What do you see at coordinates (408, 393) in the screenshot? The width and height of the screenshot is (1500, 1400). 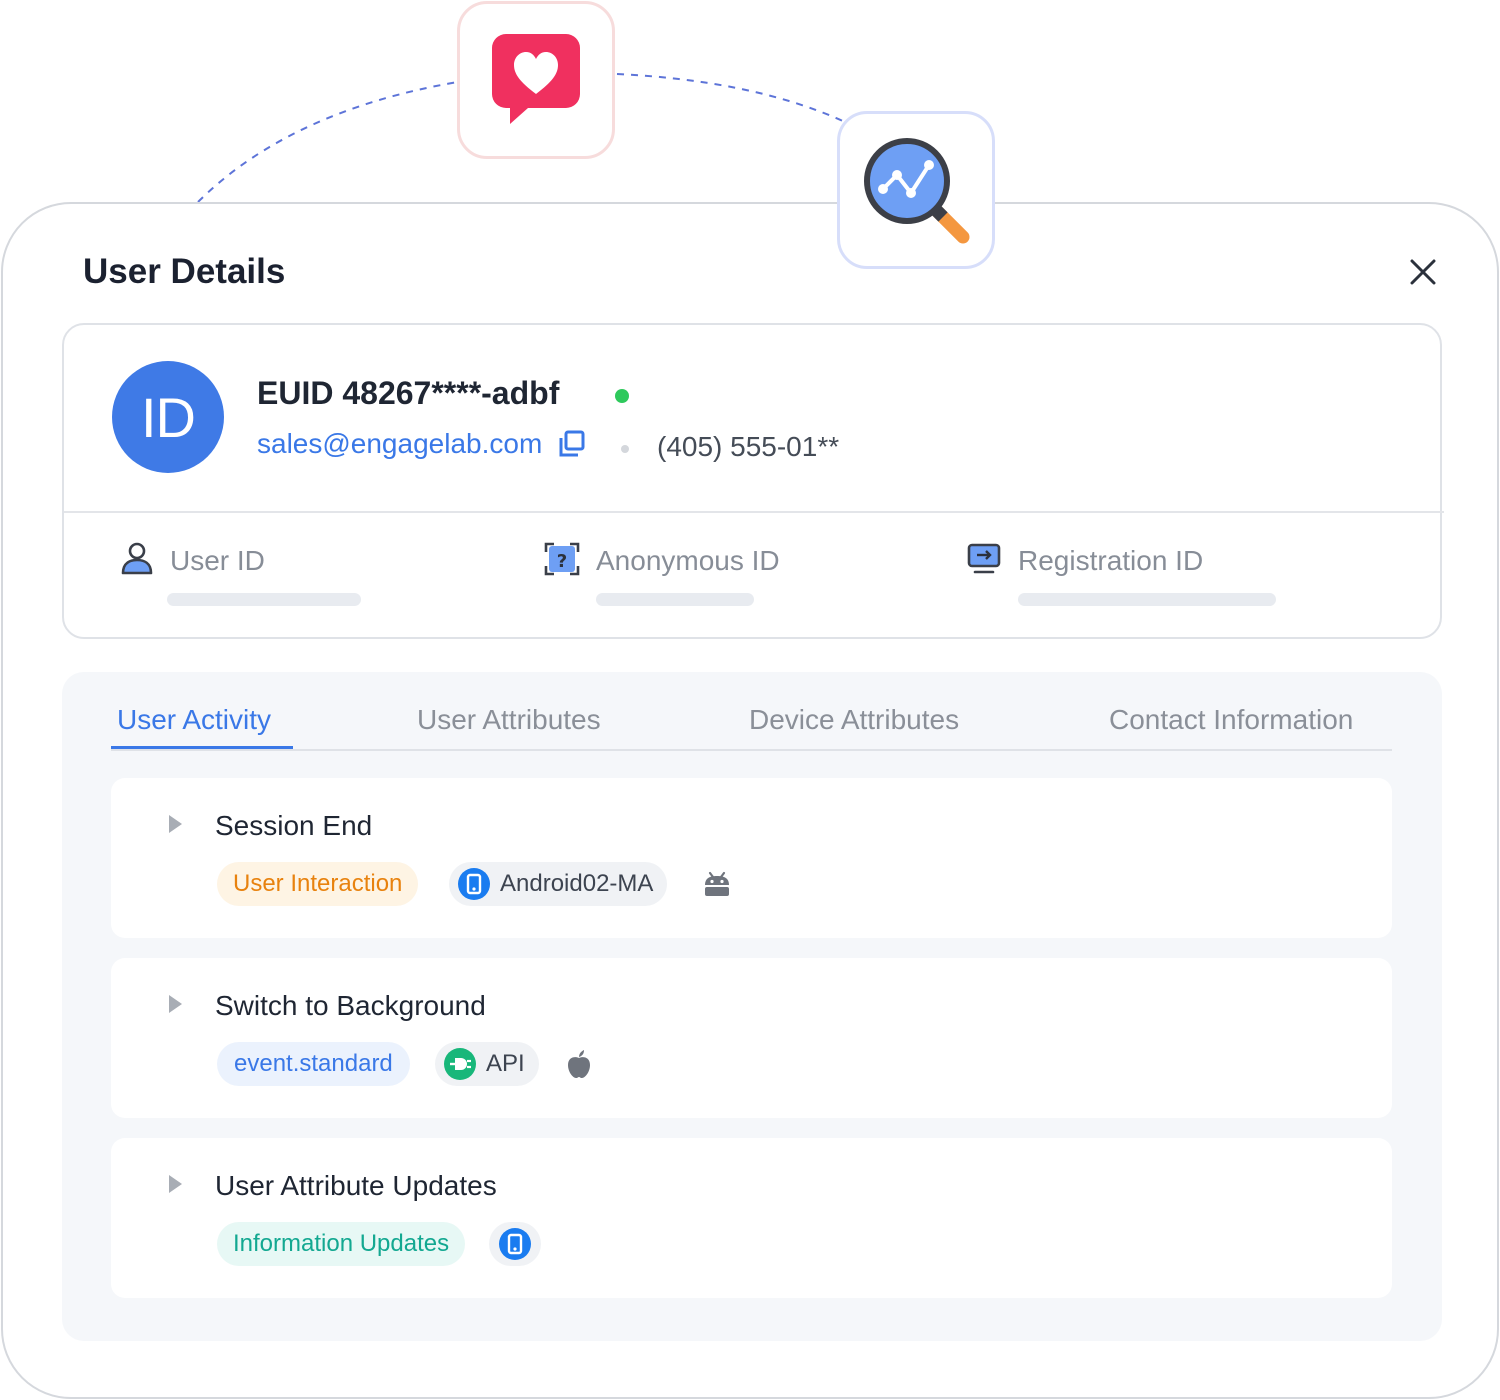 I see `euid-label: EUID 48267****-adbf` at bounding box center [408, 393].